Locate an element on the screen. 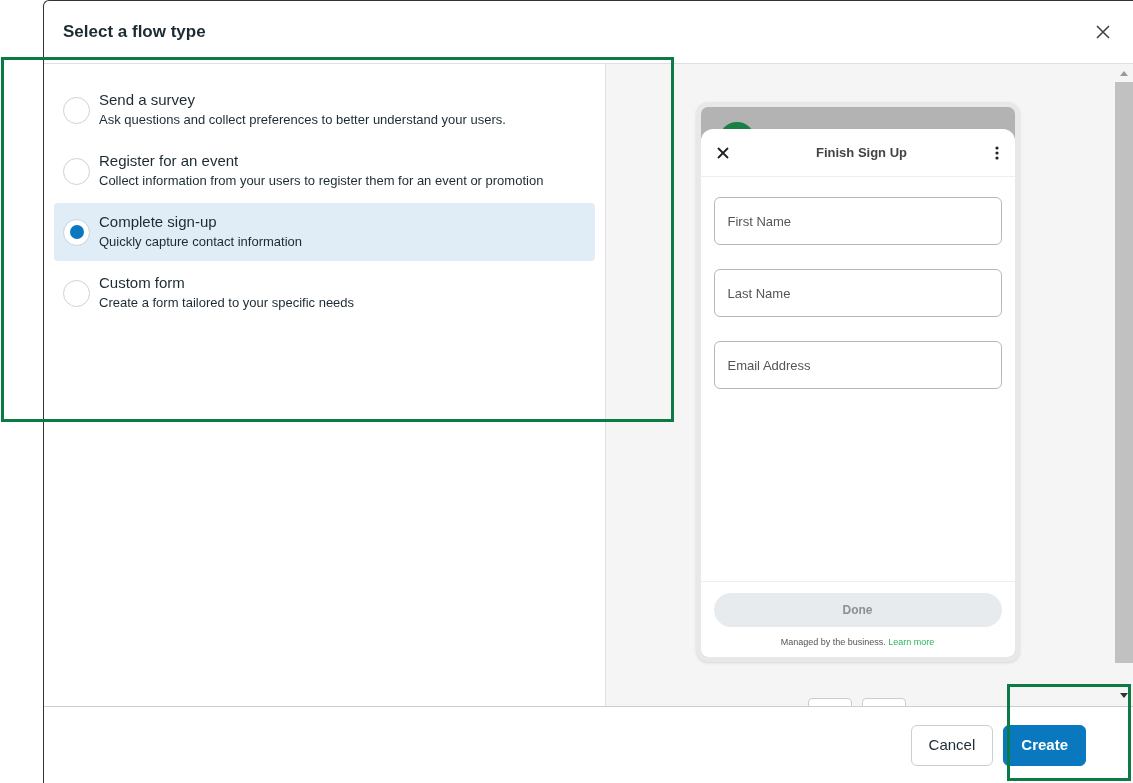 This screenshot has height=783, width=1133. dialog-title: Select a flow type is located at coordinates (134, 32).